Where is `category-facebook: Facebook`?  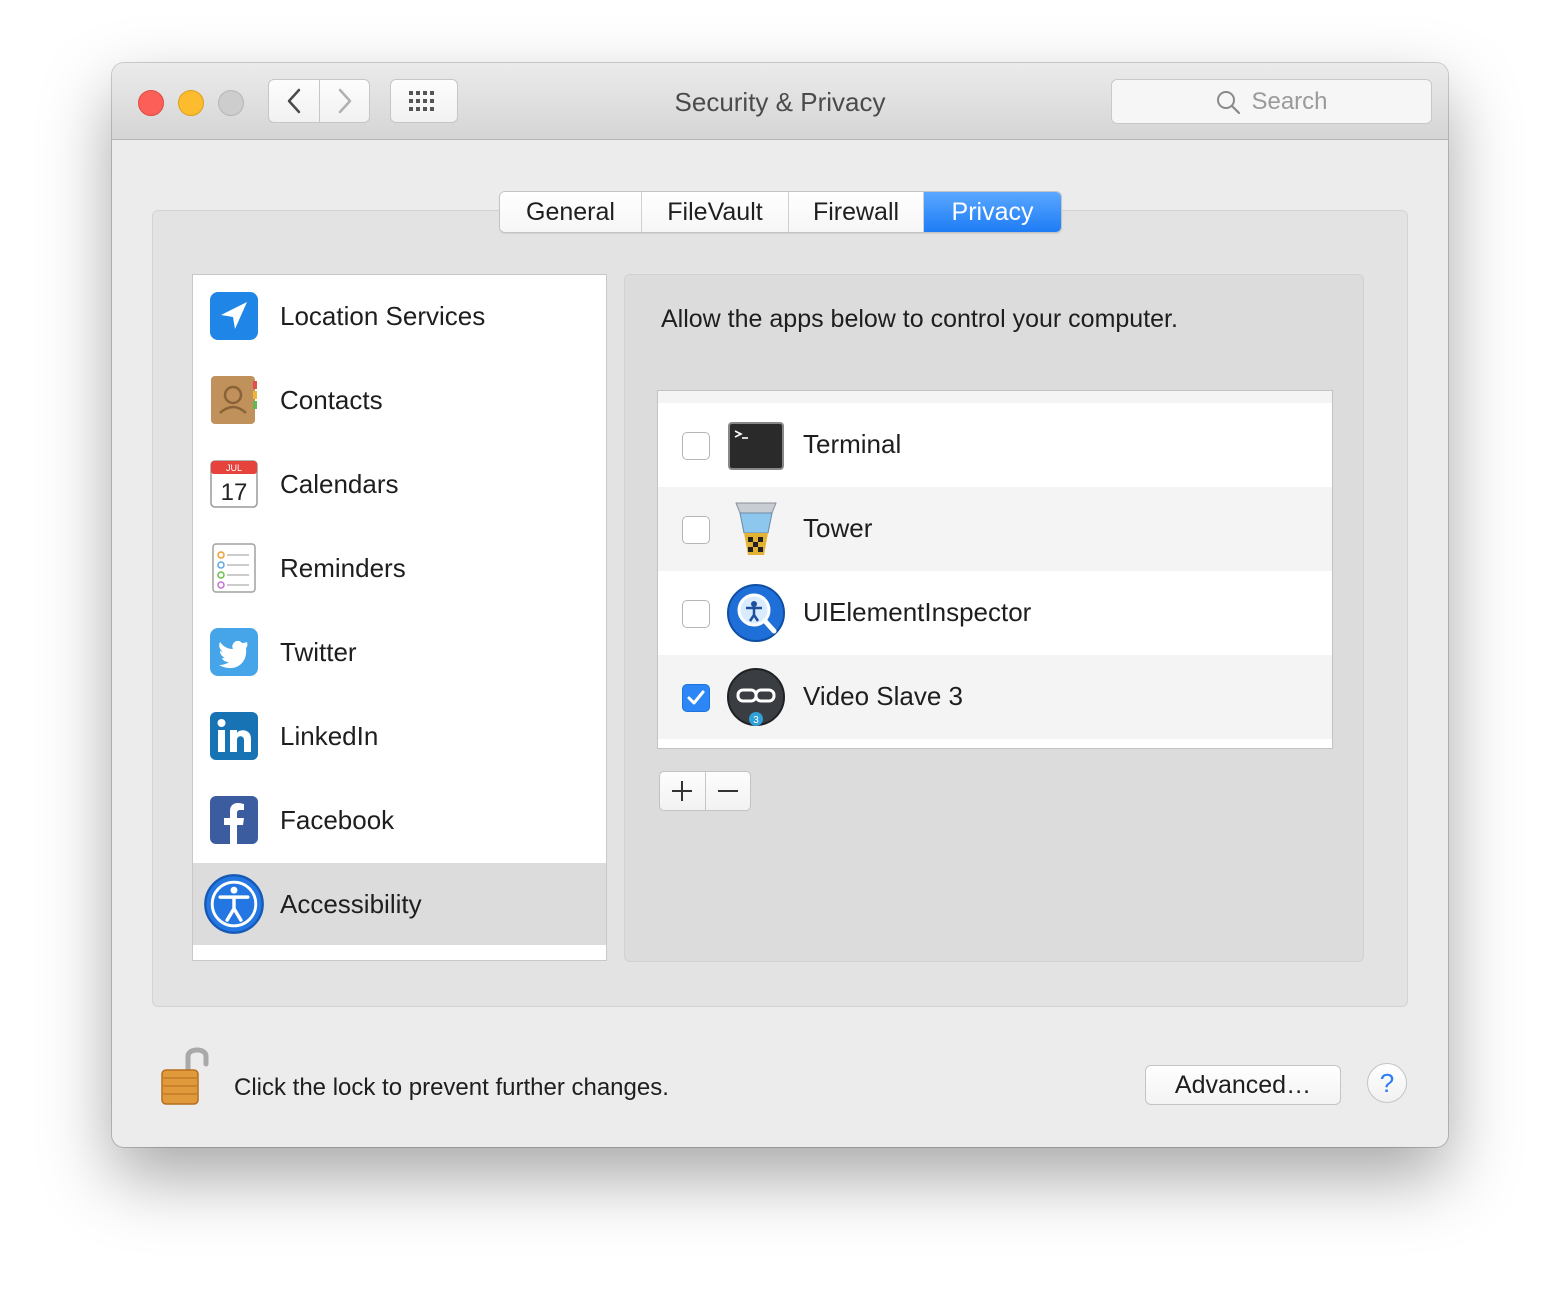 category-facebook: Facebook is located at coordinates (399, 820).